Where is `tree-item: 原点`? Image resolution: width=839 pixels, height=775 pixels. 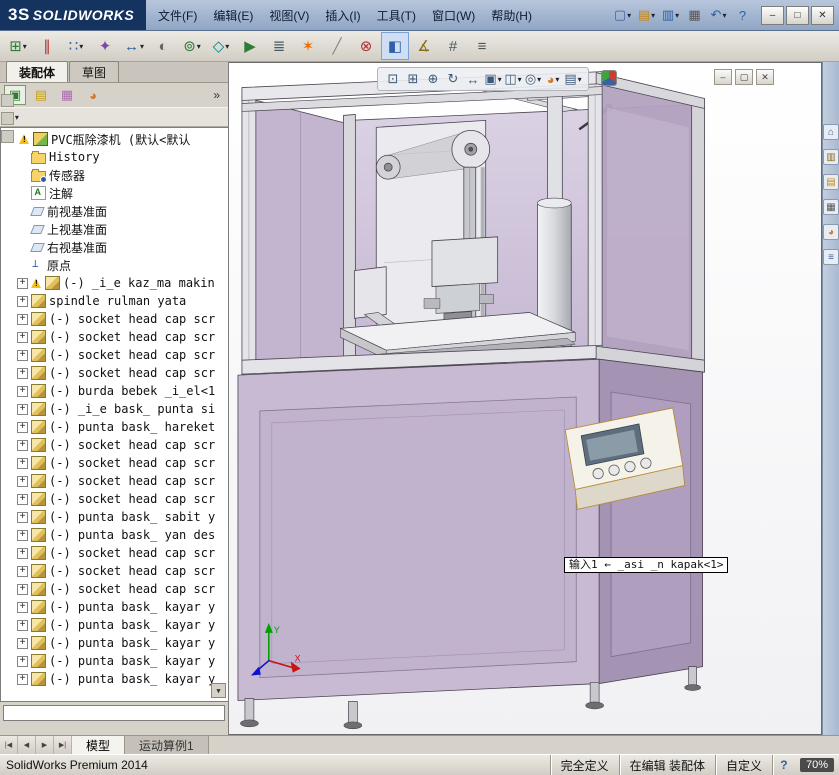 tree-item: 原点 is located at coordinates (114, 265).